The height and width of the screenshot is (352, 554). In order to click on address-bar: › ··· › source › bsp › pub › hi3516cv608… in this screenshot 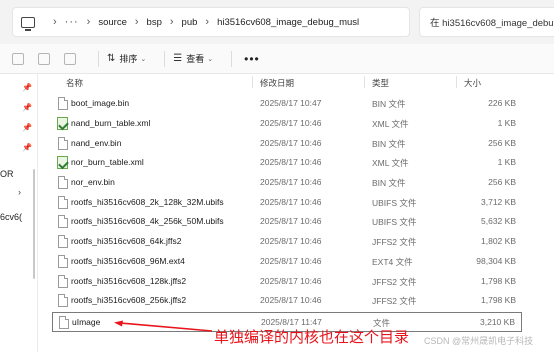, I will do `click(211, 22)`.